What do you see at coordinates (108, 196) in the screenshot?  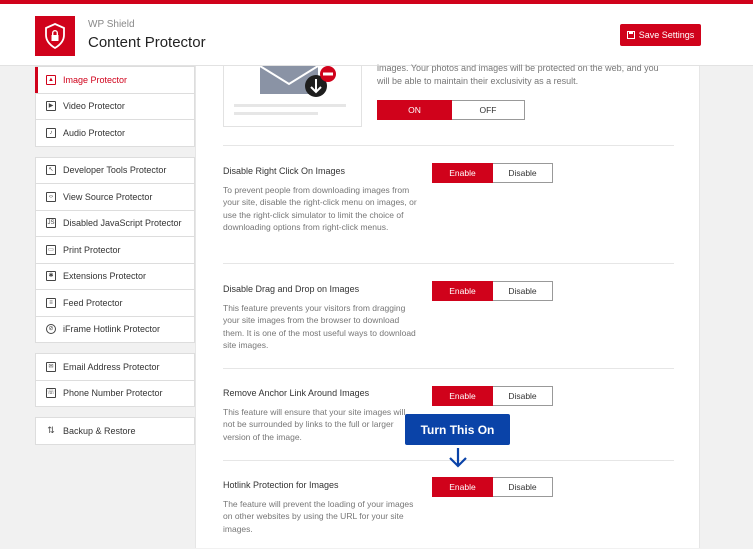 I see `sidebar-item-label: View Source Protector` at bounding box center [108, 196].